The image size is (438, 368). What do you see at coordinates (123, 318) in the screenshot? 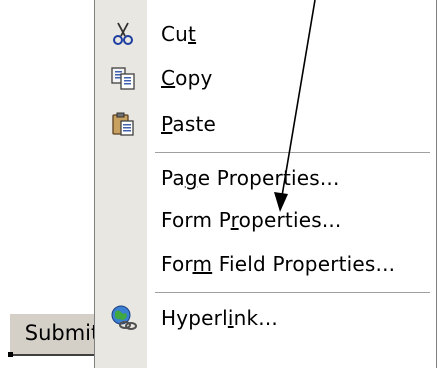
I see `hyperlink-globe-icon` at bounding box center [123, 318].